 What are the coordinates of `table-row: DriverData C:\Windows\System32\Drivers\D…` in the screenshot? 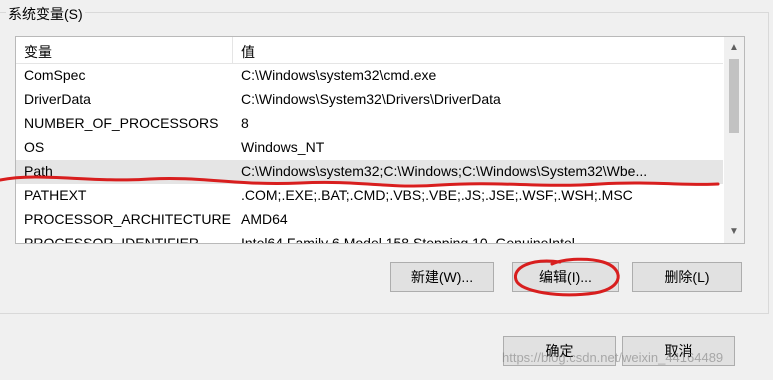 It's located at (369, 100).